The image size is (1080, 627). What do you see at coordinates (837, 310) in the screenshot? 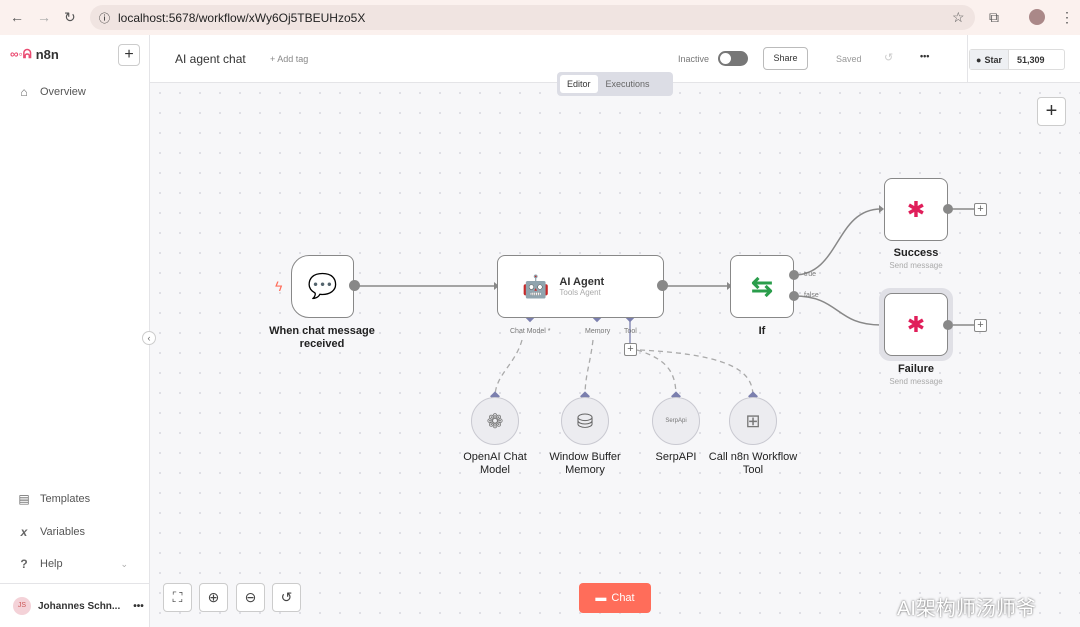
I see `connection-if-failure` at bounding box center [837, 310].